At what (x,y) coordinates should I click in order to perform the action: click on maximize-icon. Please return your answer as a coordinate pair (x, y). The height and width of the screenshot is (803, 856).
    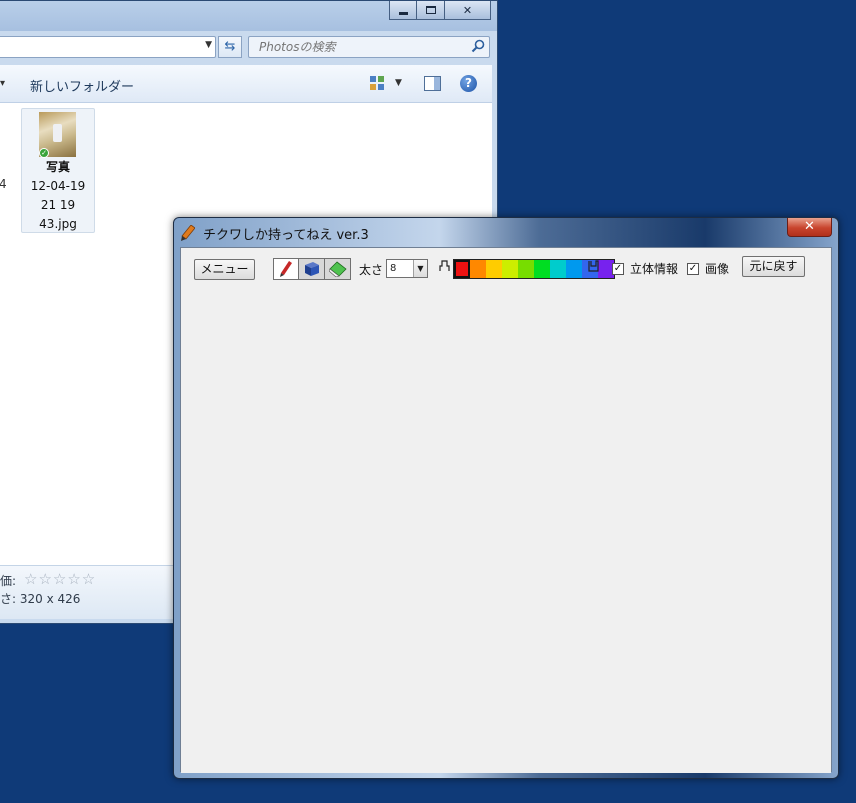
    Looking at the image, I should click on (430, 10).